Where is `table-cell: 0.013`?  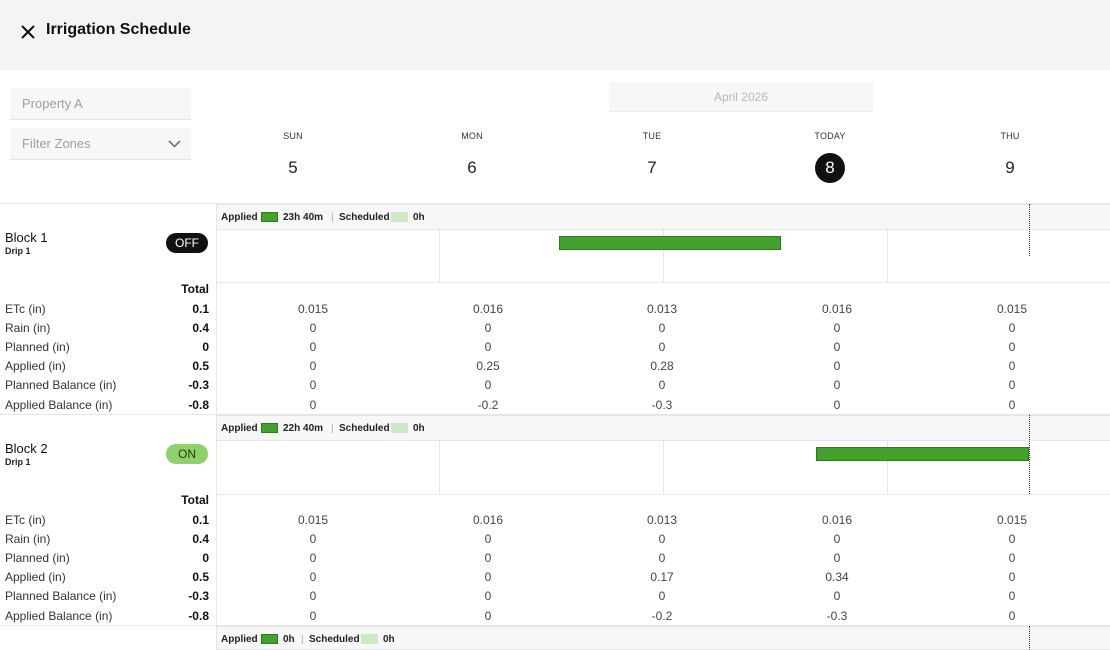
table-cell: 0.013 is located at coordinates (662, 309).